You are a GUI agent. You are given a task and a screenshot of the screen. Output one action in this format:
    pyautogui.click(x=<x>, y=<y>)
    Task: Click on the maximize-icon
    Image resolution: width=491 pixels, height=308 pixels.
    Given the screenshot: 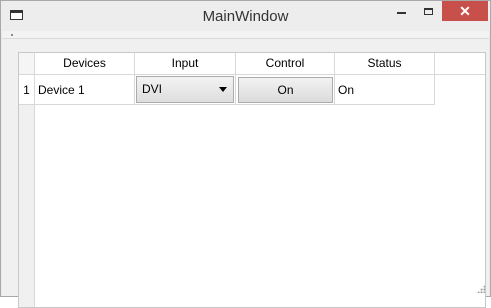 What is the action you would take?
    pyautogui.click(x=428, y=11)
    